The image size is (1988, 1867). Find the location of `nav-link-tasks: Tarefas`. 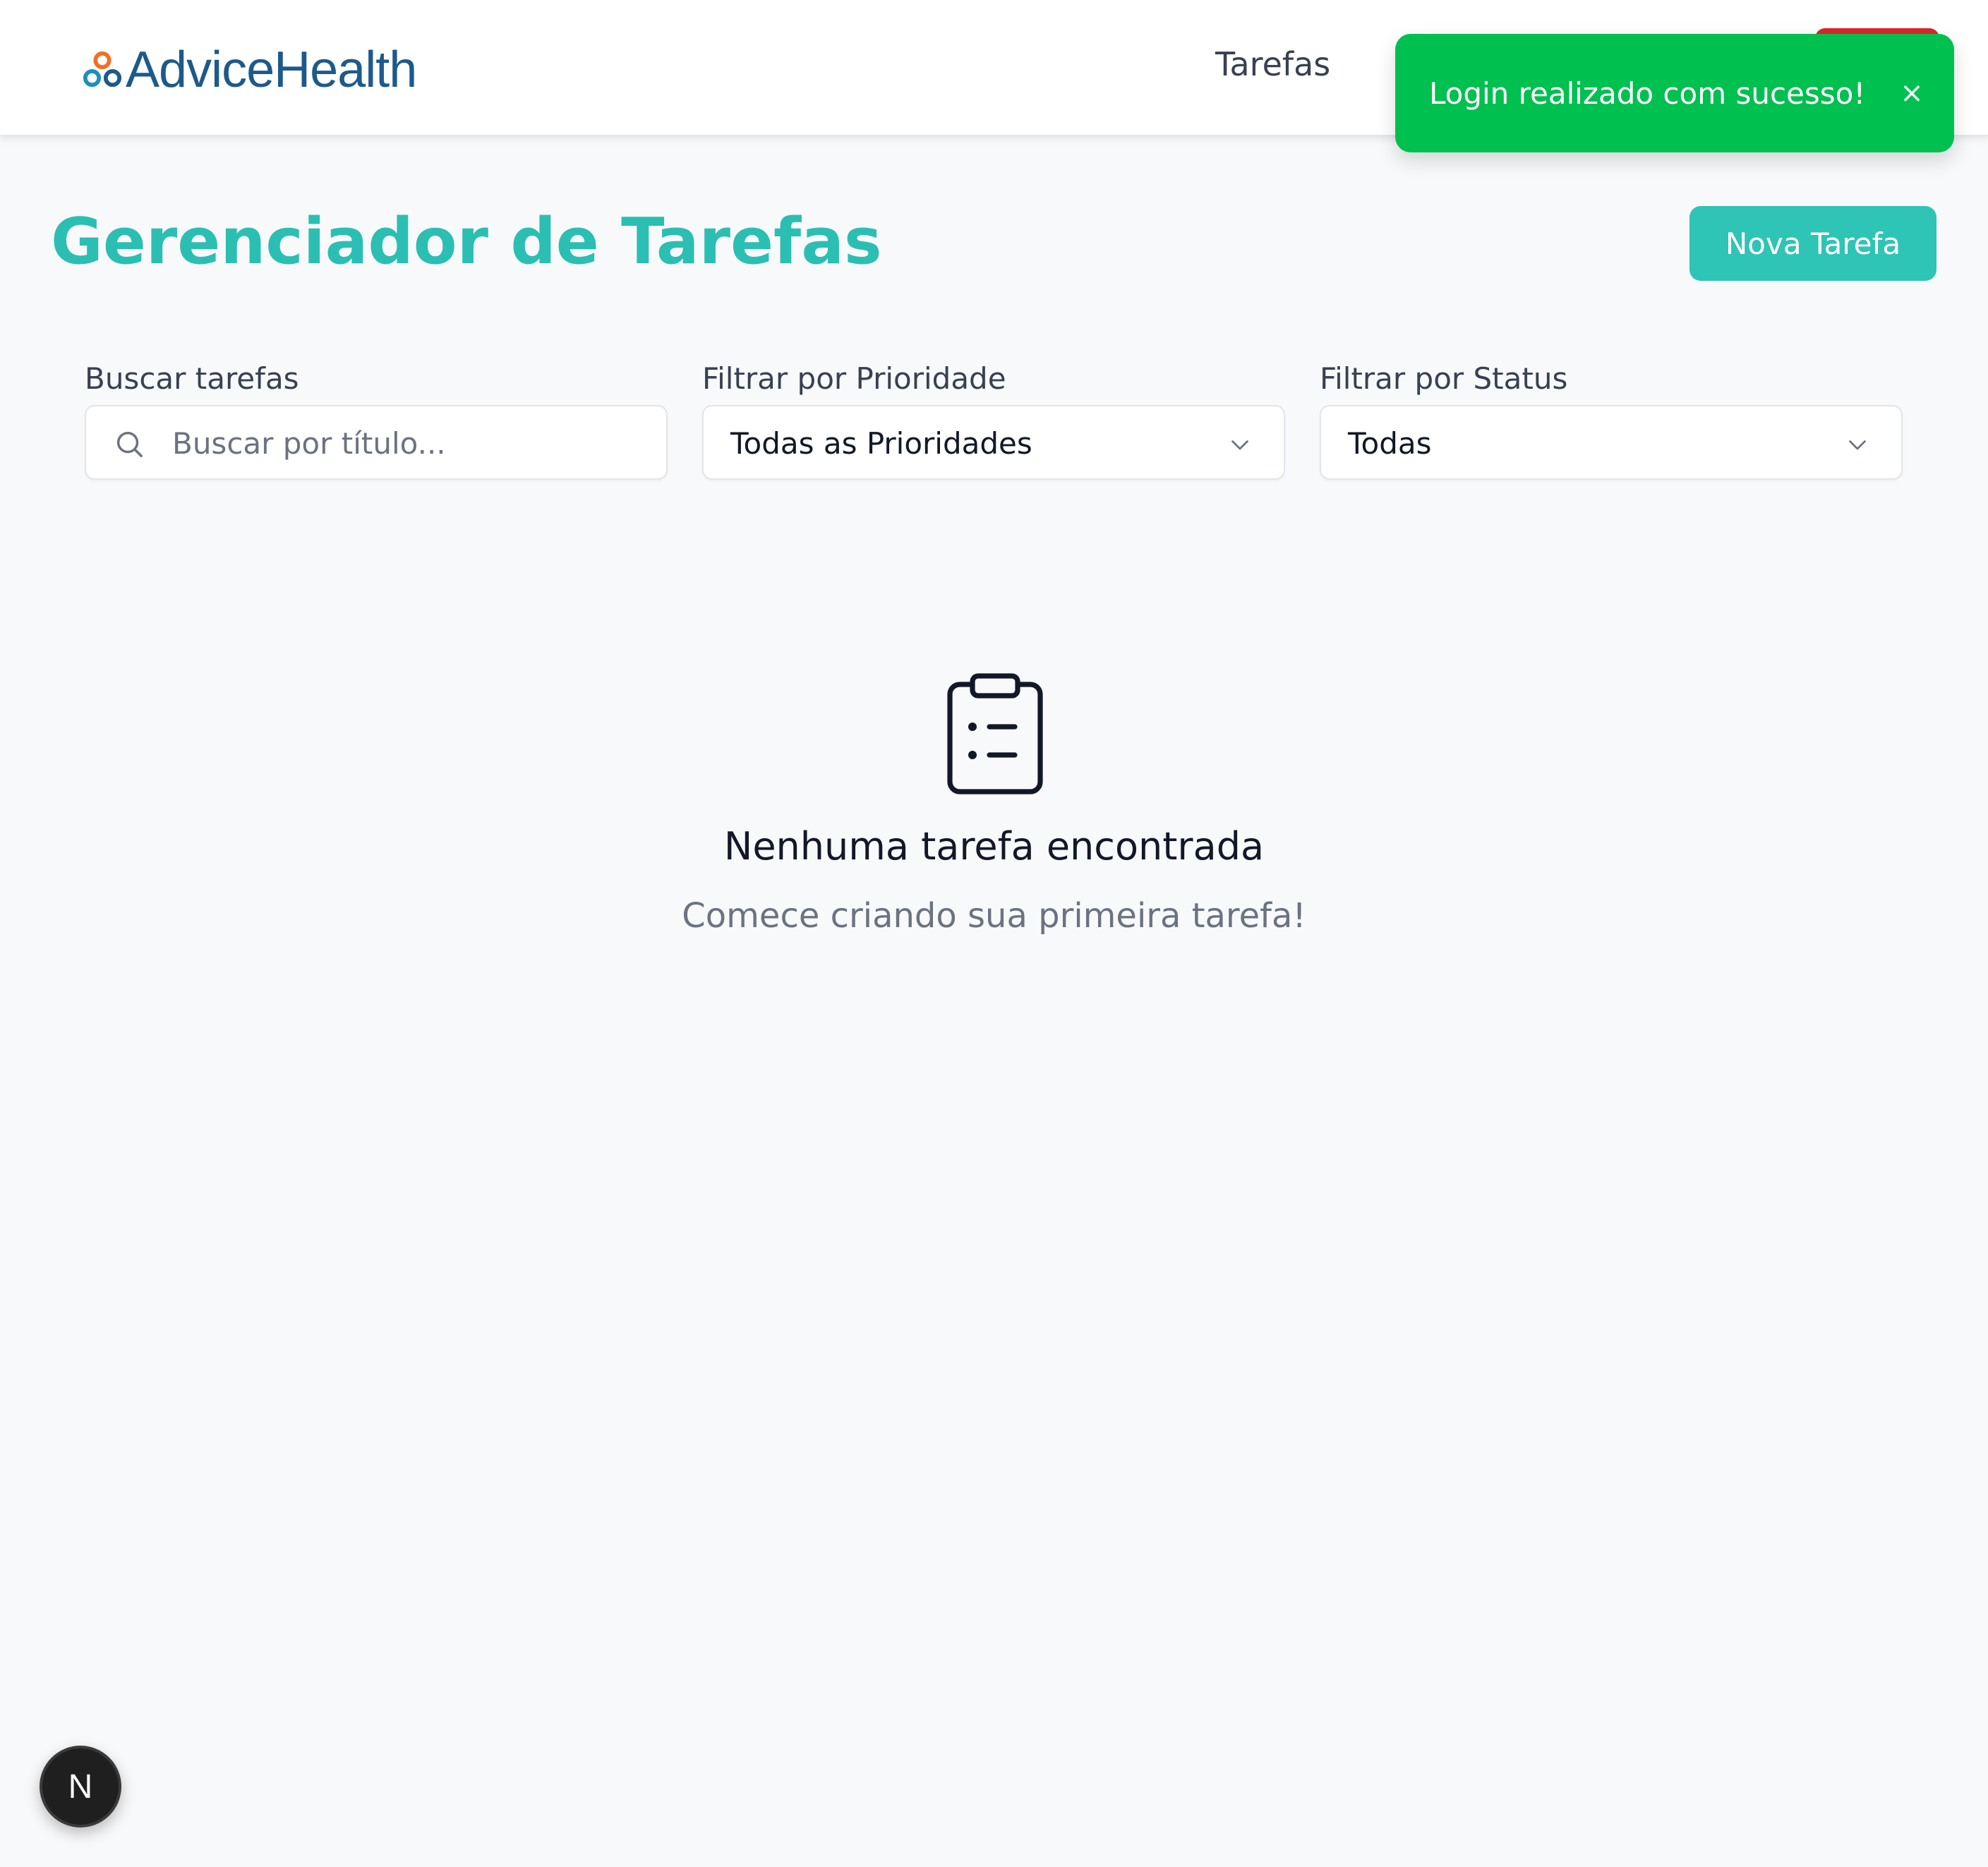

nav-link-tasks: Tarefas is located at coordinates (1272, 64).